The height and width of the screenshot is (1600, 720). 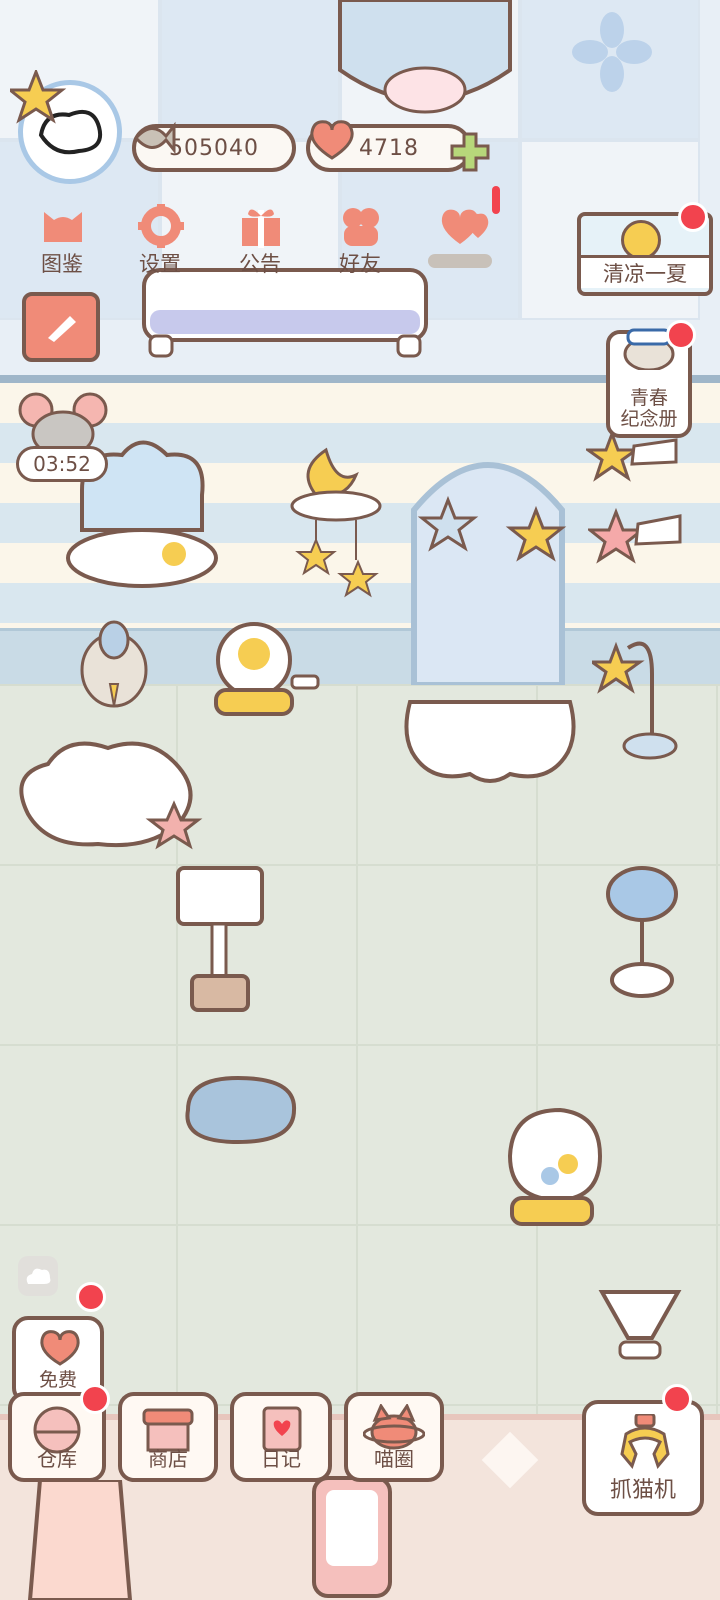 I want to click on pencil-icon, so click(x=62, y=329).